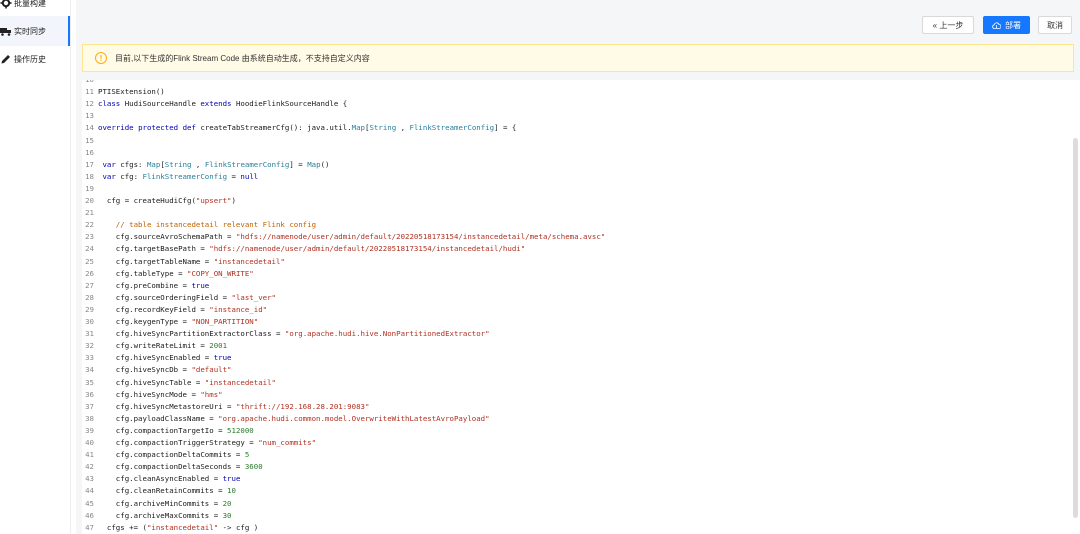  What do you see at coordinates (165, 515) in the screenshot?
I see `line-text: cfg.archiveMaxCommits = 30` at bounding box center [165, 515].